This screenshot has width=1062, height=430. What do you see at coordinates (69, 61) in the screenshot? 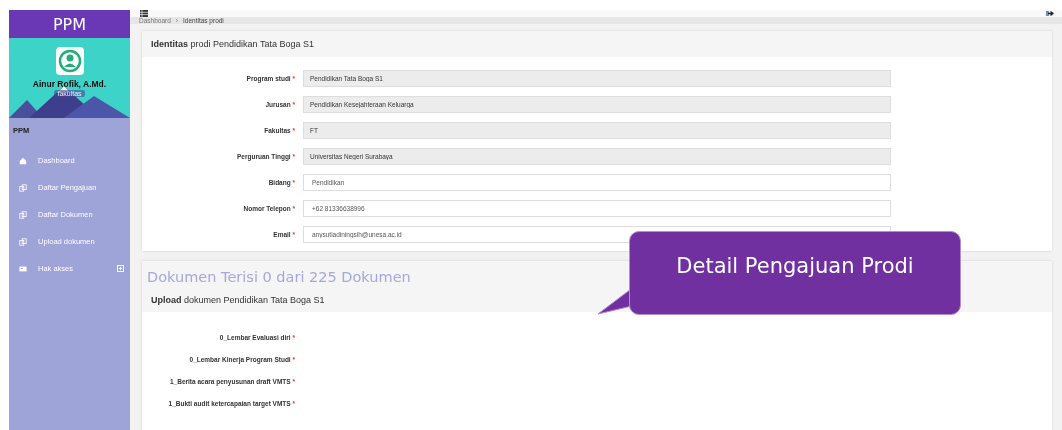
I see `user-avatar-icon` at bounding box center [69, 61].